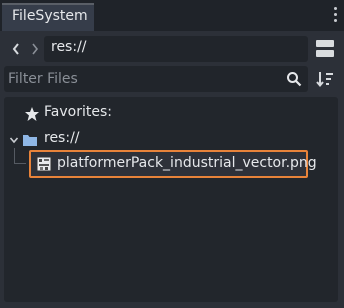  I want to click on tab-filesystem: FileSystem, so click(48, 17).